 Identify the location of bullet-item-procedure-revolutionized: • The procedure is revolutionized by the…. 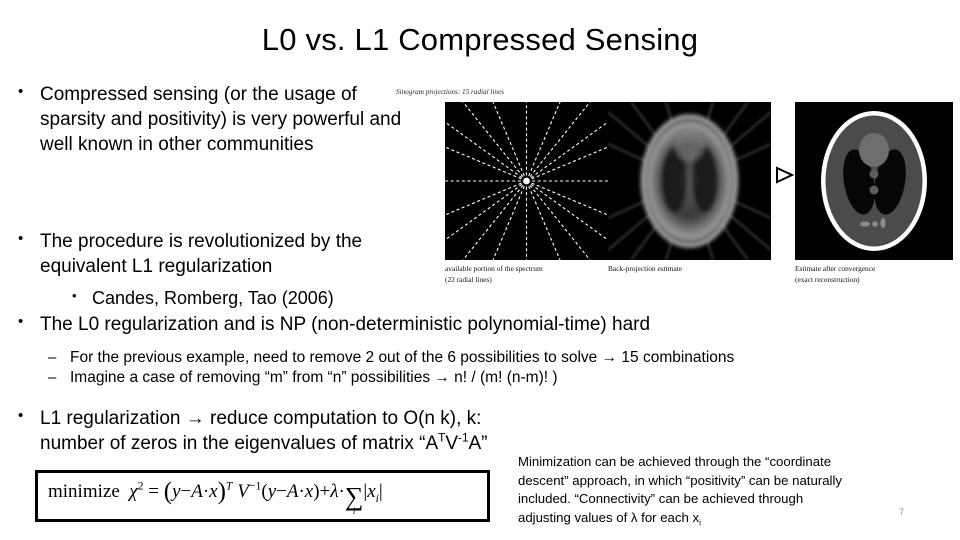
(218, 254).